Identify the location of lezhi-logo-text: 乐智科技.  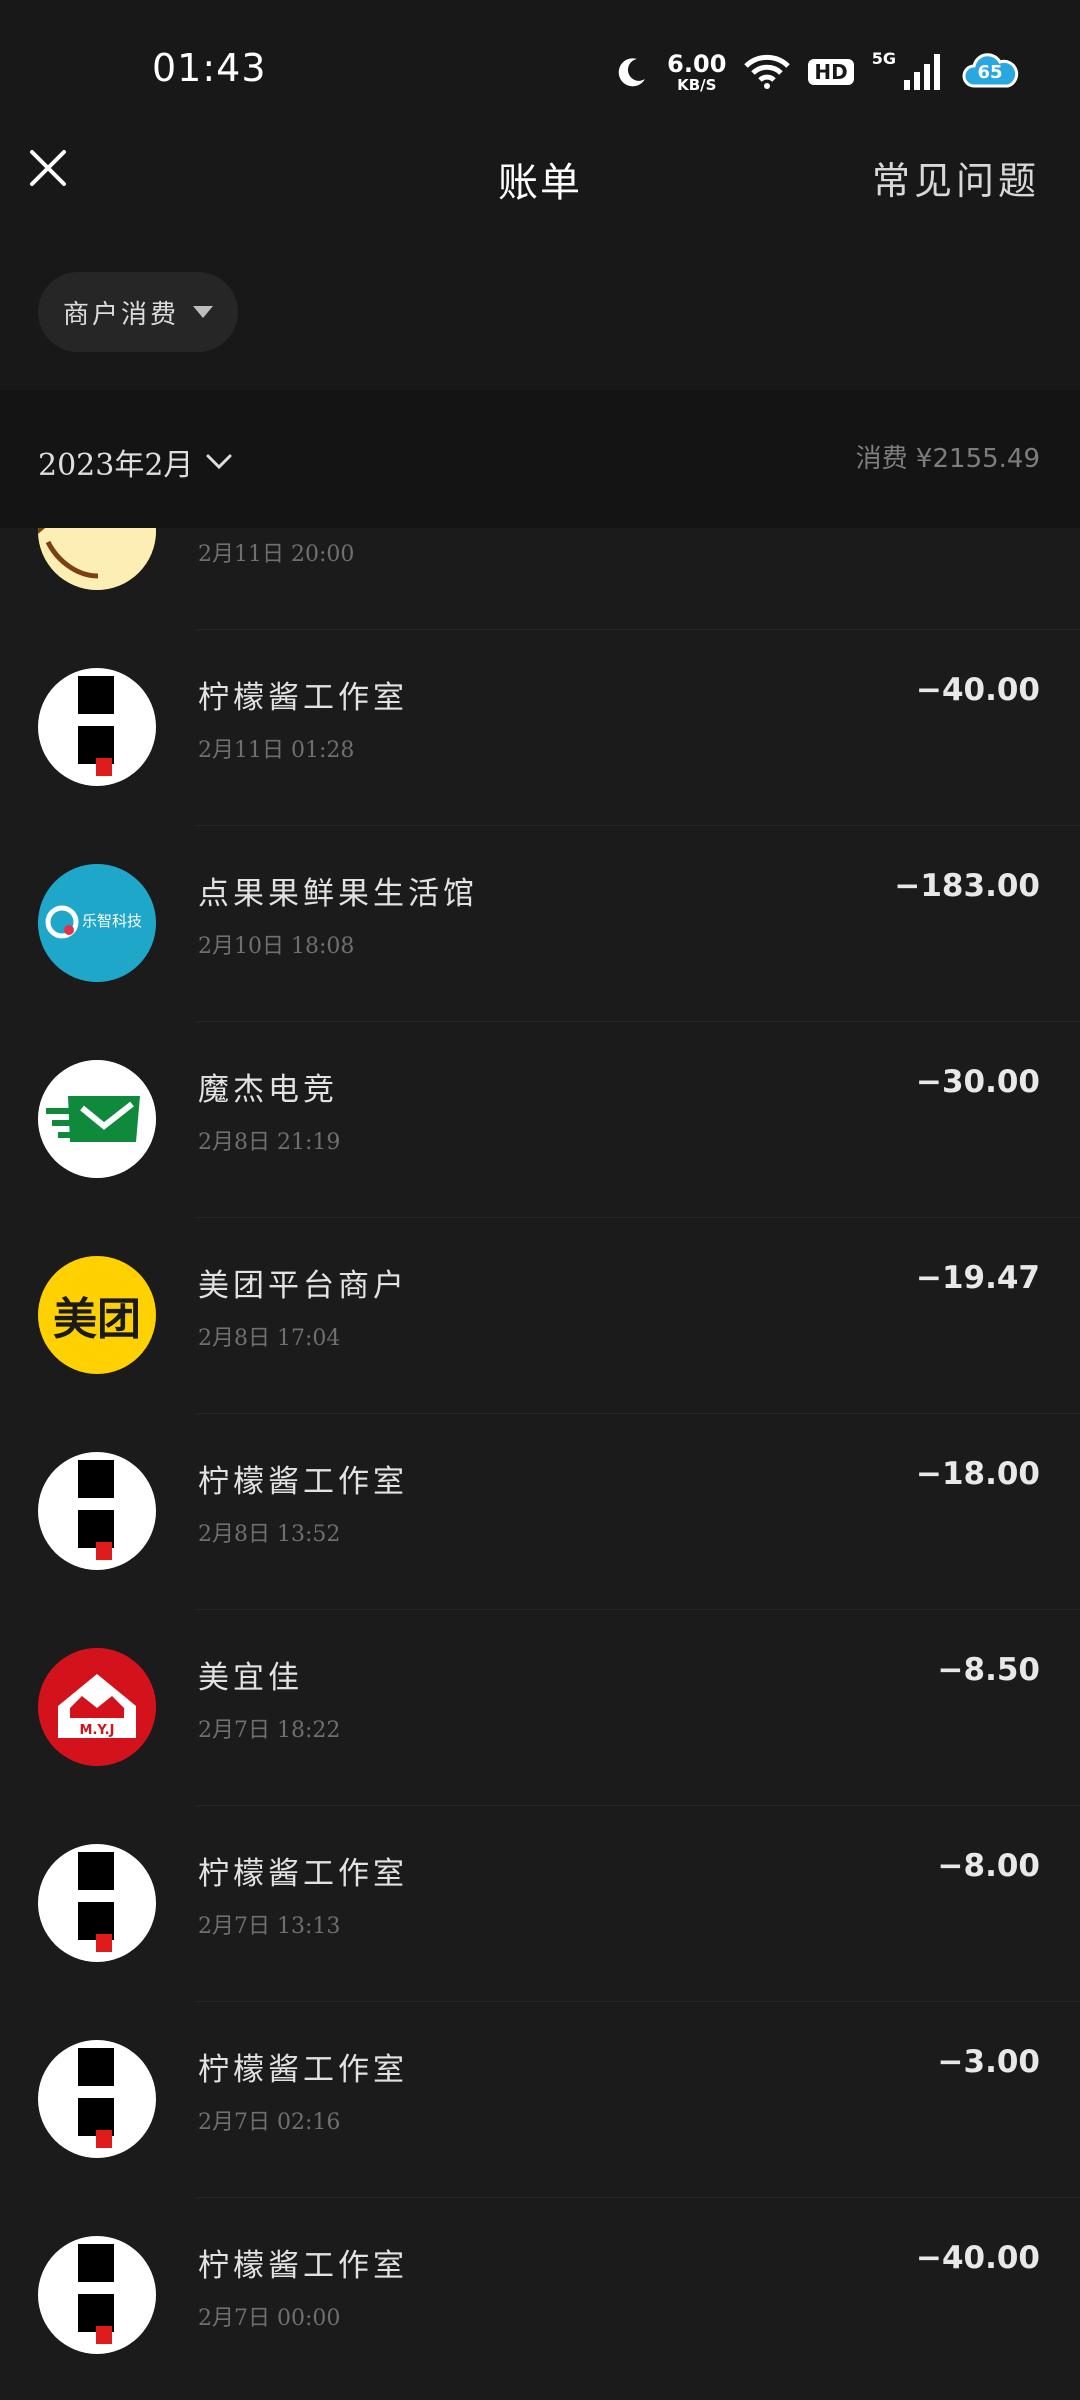
(112, 921).